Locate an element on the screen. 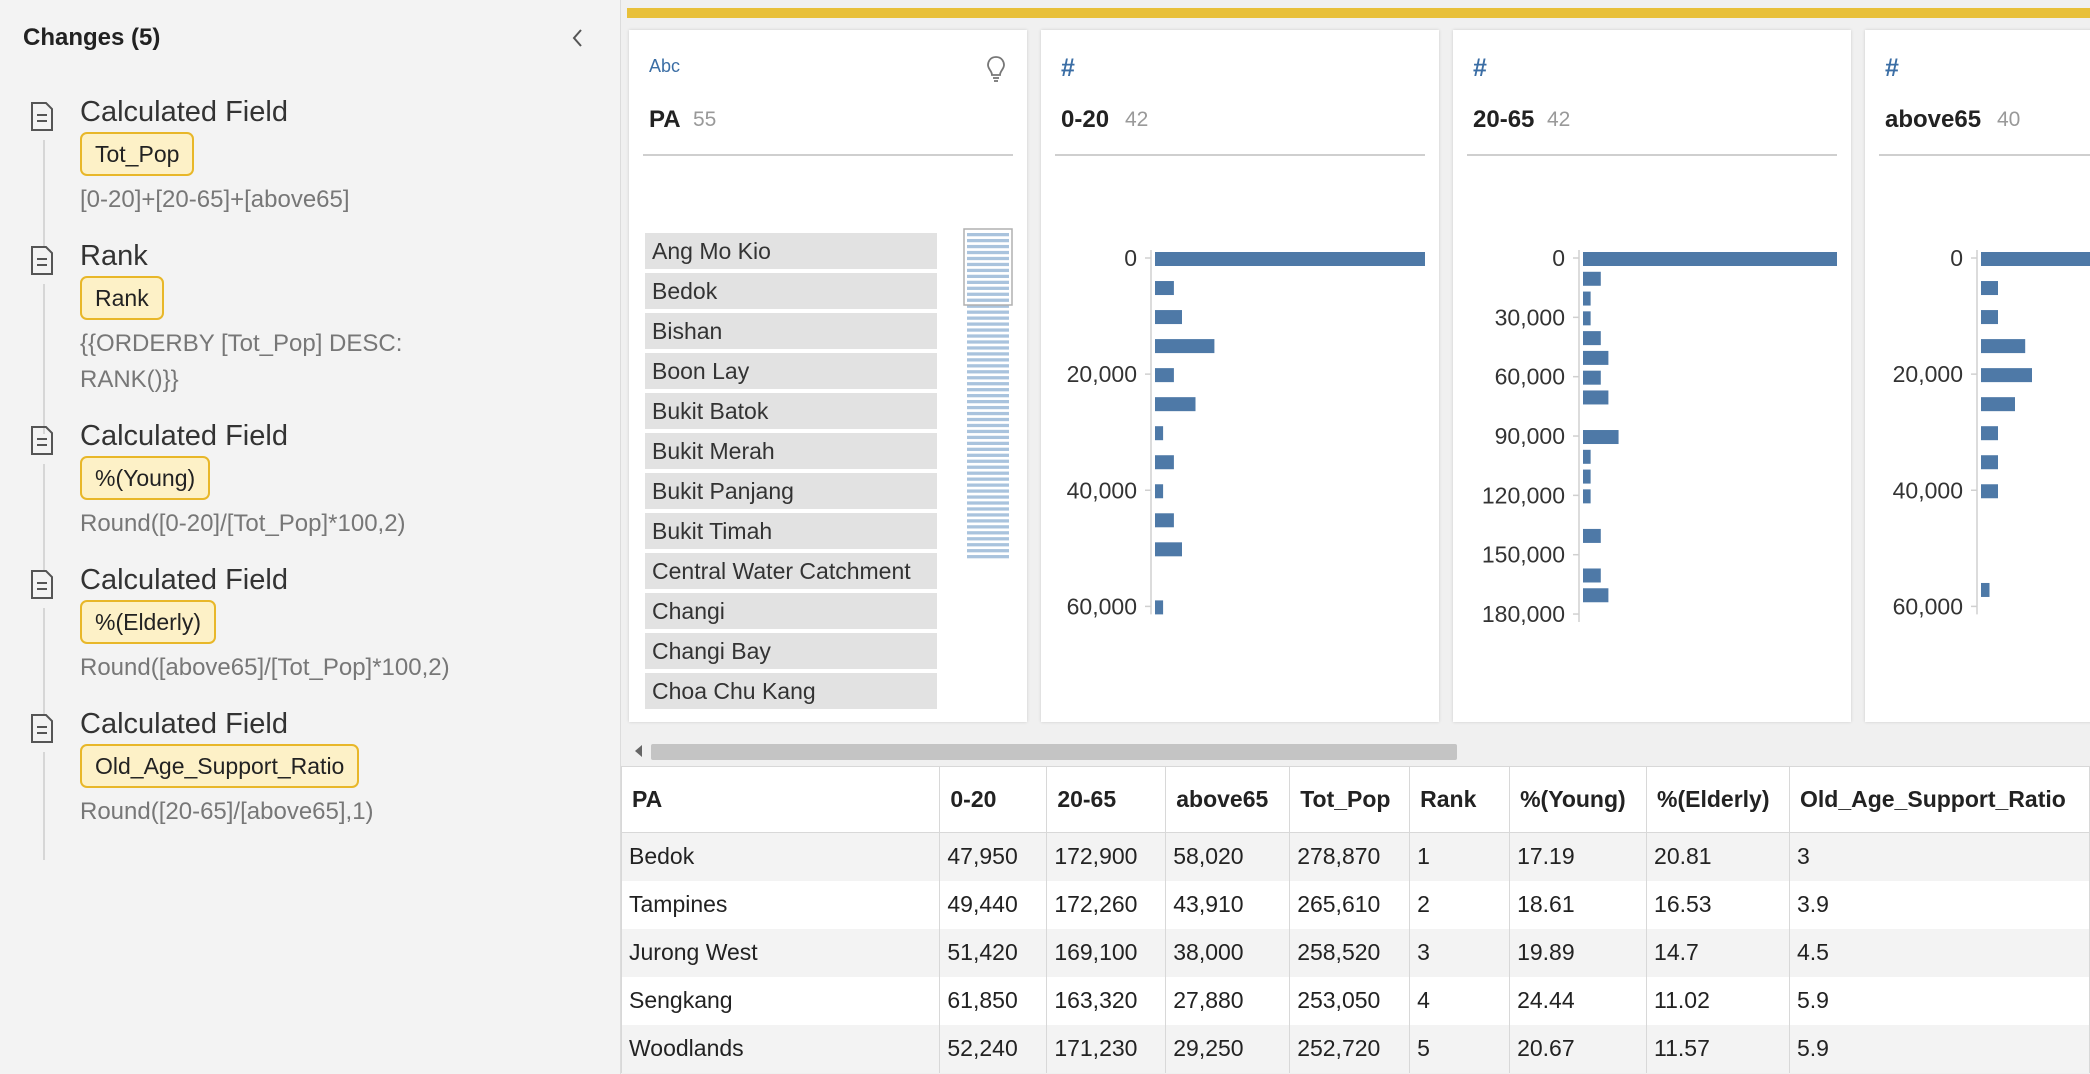 The image size is (2090, 1074). value-item: Central Water Catchment is located at coordinates (791, 571).